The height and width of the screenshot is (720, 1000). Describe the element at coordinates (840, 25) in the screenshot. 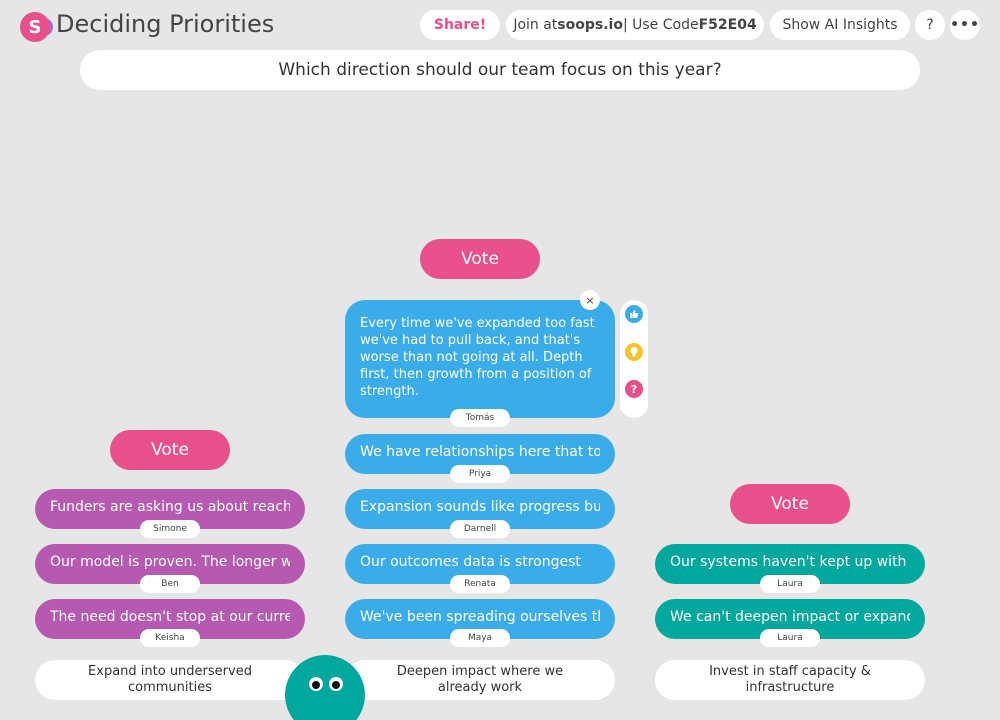

I see `show-ai-insights-button: Show AI Insights` at that location.